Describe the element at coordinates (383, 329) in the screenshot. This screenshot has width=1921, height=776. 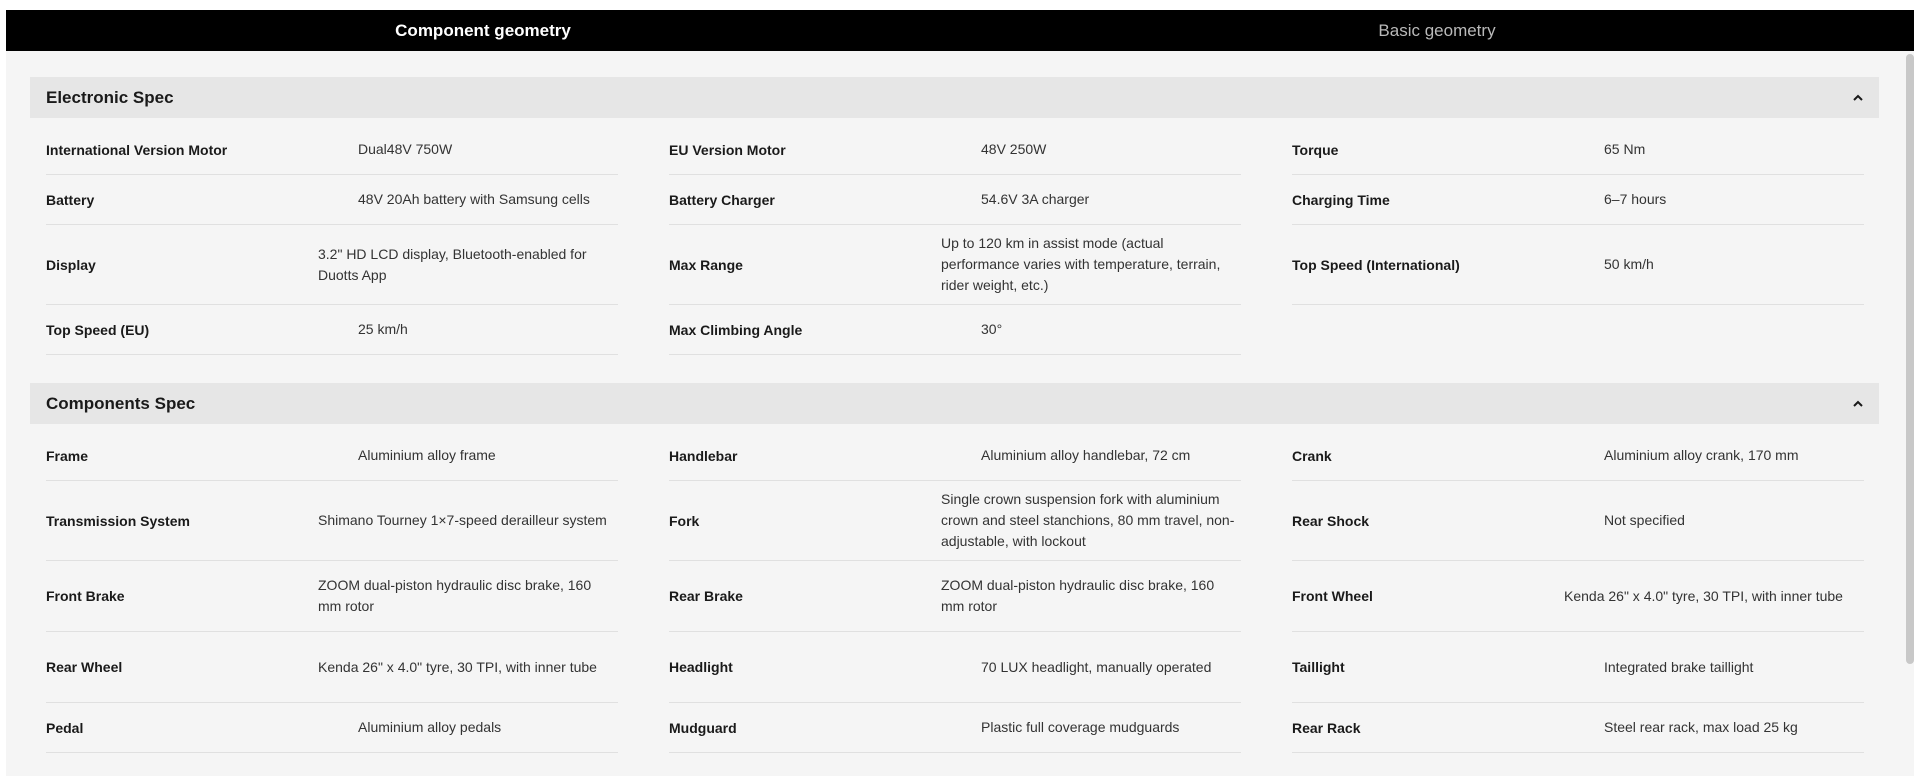
I see `spec-value: 25 km/h` at that location.